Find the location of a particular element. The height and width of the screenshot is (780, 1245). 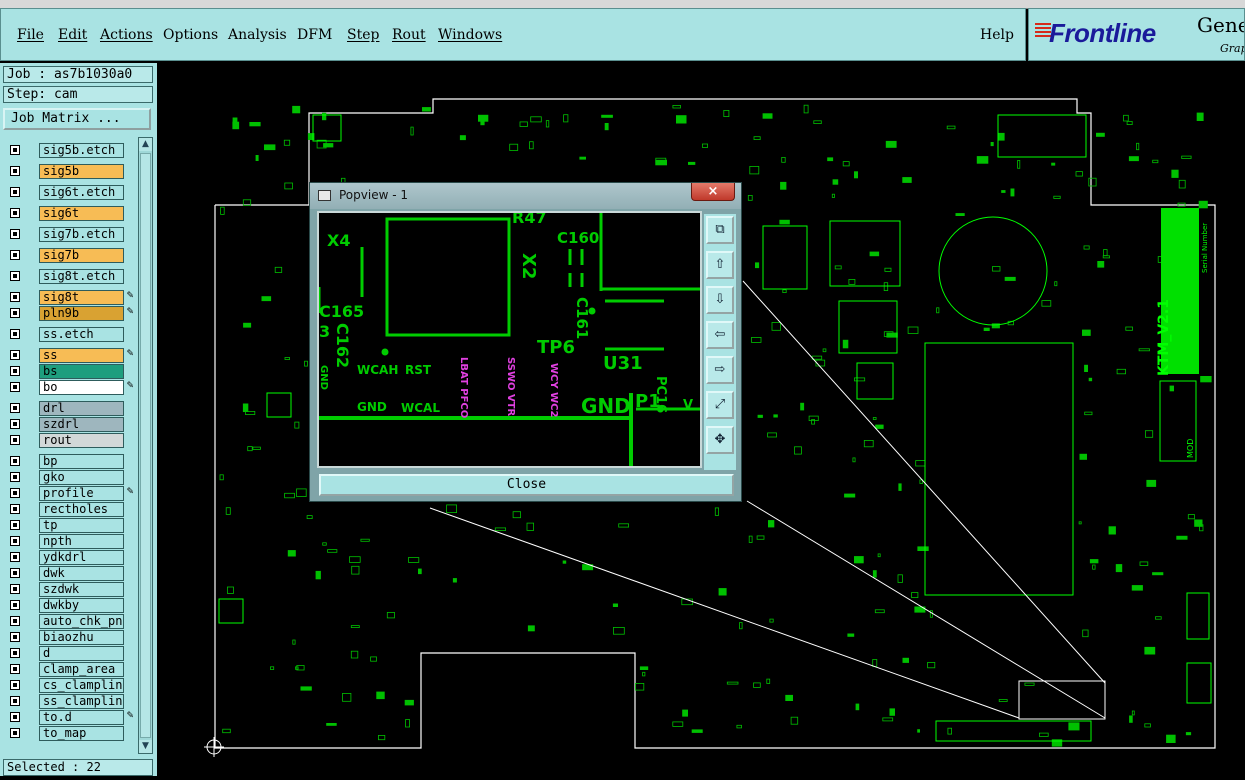

layer-row-tp: tp is located at coordinates (69, 525).